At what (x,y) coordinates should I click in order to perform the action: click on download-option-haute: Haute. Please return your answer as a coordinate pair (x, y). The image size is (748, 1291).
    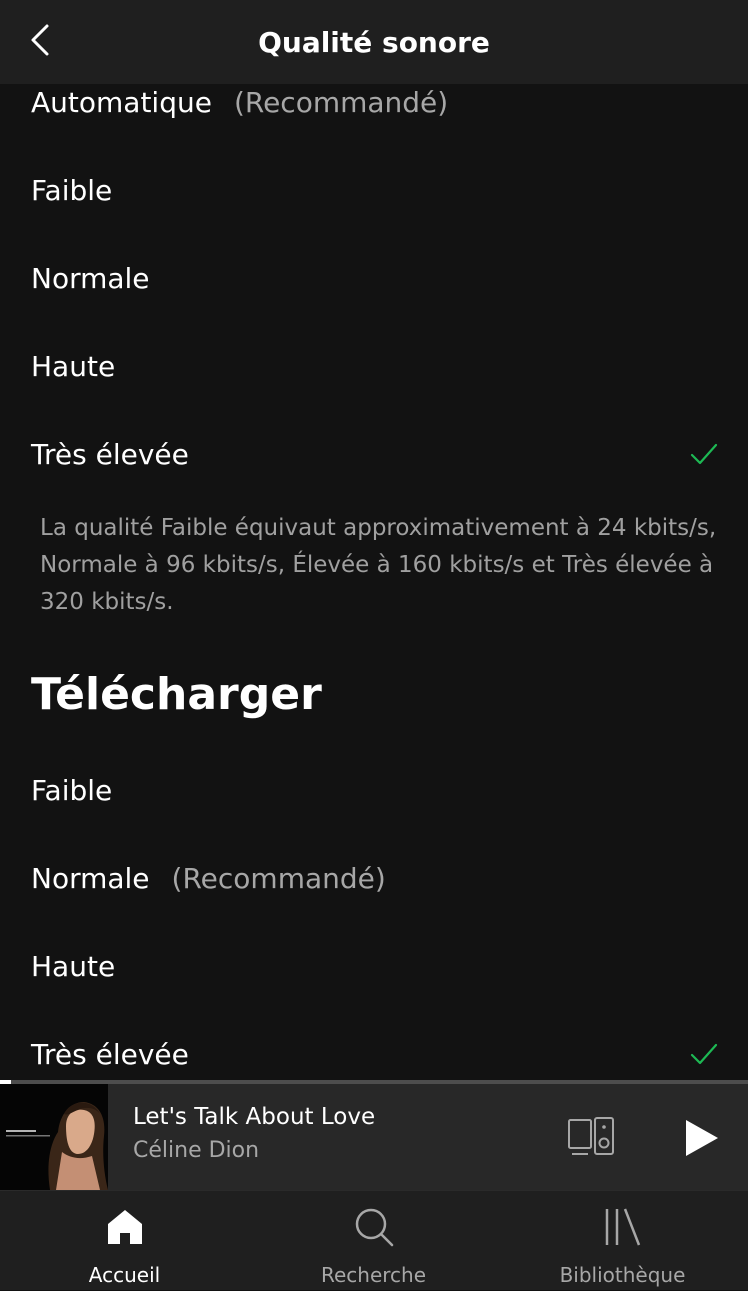
    Looking at the image, I should click on (374, 966).